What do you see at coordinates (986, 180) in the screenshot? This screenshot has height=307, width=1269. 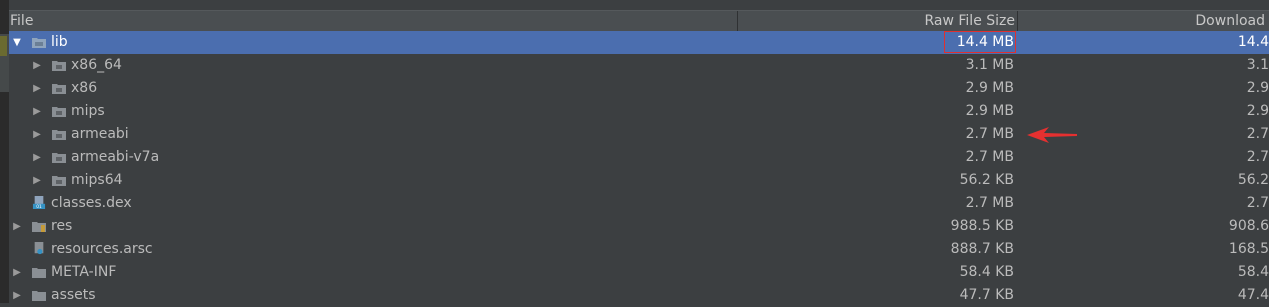 I see `row-raw-size: 56.2 KB` at bounding box center [986, 180].